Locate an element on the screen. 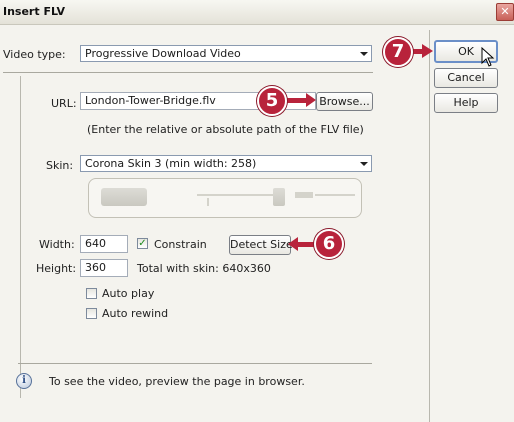 The height and width of the screenshot is (422, 514). width-input: 640 is located at coordinates (104, 244).